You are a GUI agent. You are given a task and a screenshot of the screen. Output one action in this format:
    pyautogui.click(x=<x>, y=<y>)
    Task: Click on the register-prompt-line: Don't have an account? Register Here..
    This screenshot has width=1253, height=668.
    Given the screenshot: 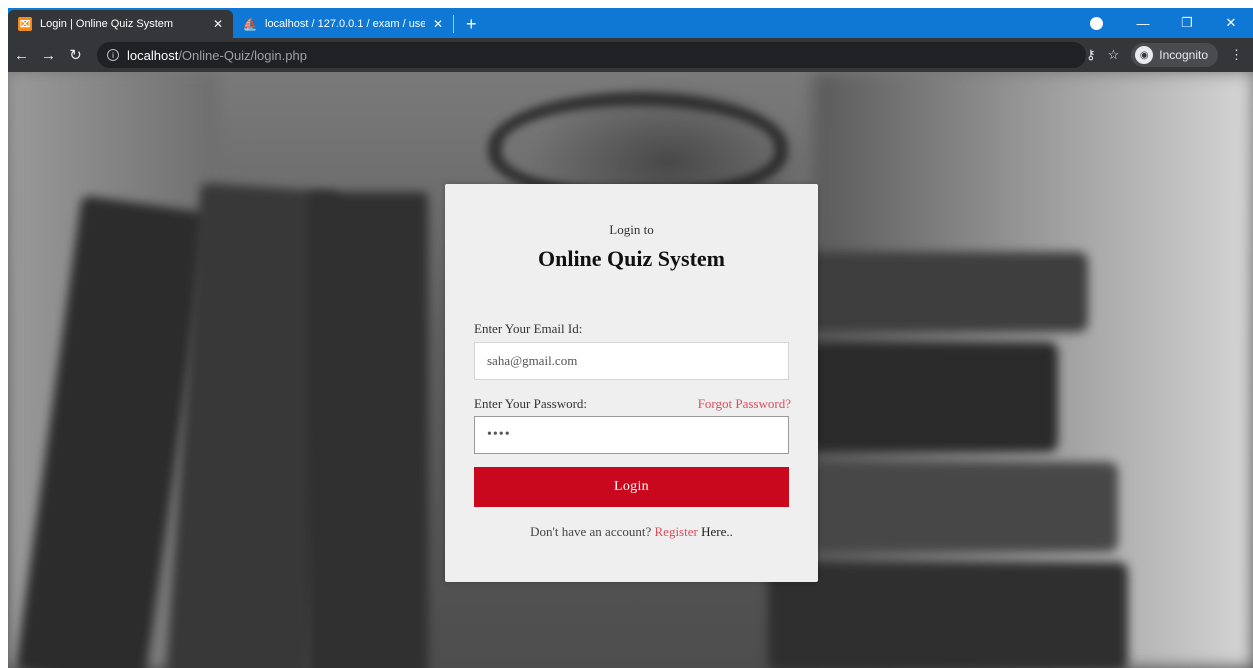 What is the action you would take?
    pyautogui.click(x=631, y=532)
    